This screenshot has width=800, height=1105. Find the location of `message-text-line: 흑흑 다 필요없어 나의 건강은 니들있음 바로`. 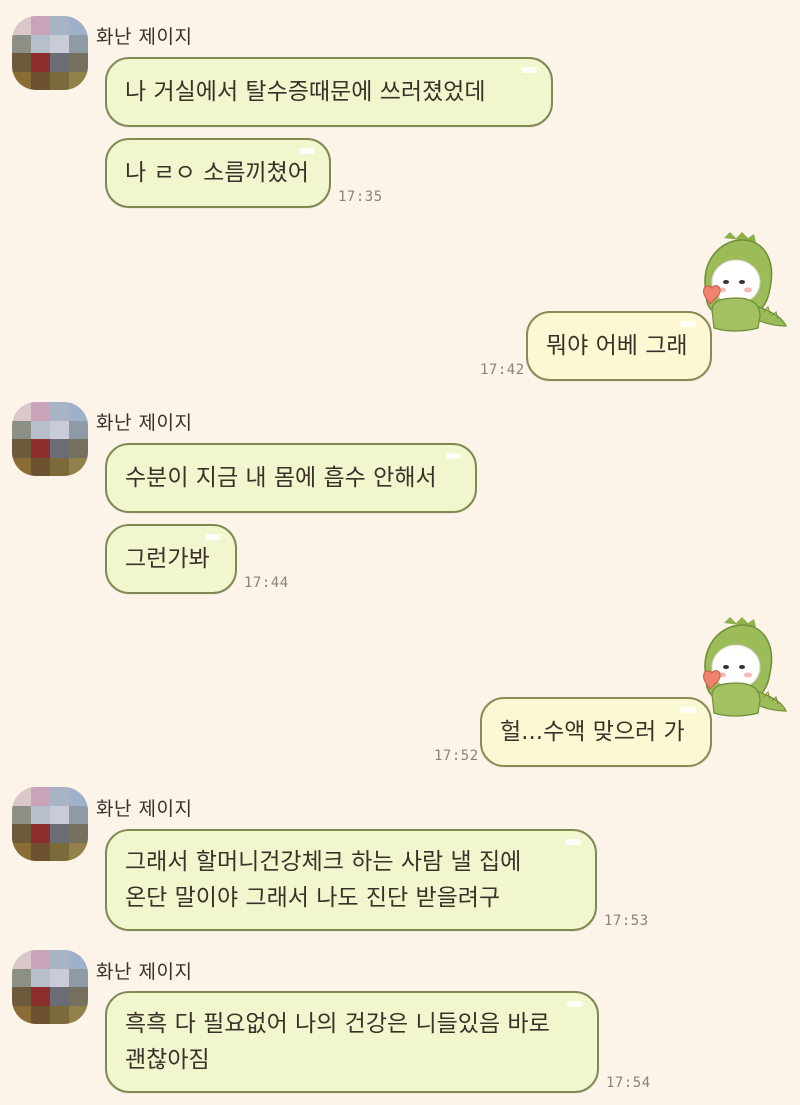

message-text-line: 흑흑 다 필요없어 나의 건강은 니들있음 바로 is located at coordinates (337, 1024).